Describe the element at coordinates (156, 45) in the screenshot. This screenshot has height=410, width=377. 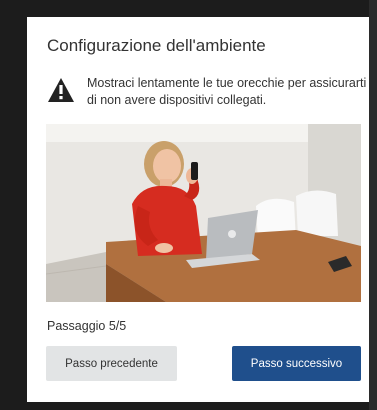
I see `dialog-title: Configurazione dell'ambiente` at that location.